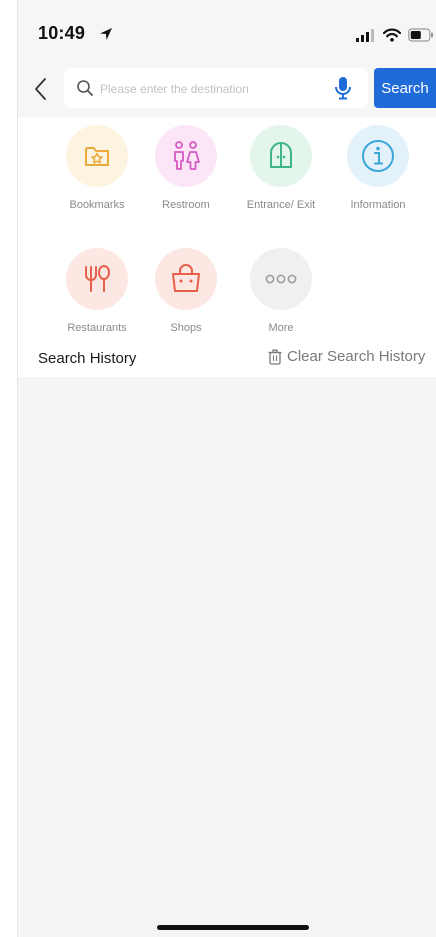 The width and height of the screenshot is (436, 937). Describe the element at coordinates (378, 205) in the screenshot. I see `category-label: Information` at that location.